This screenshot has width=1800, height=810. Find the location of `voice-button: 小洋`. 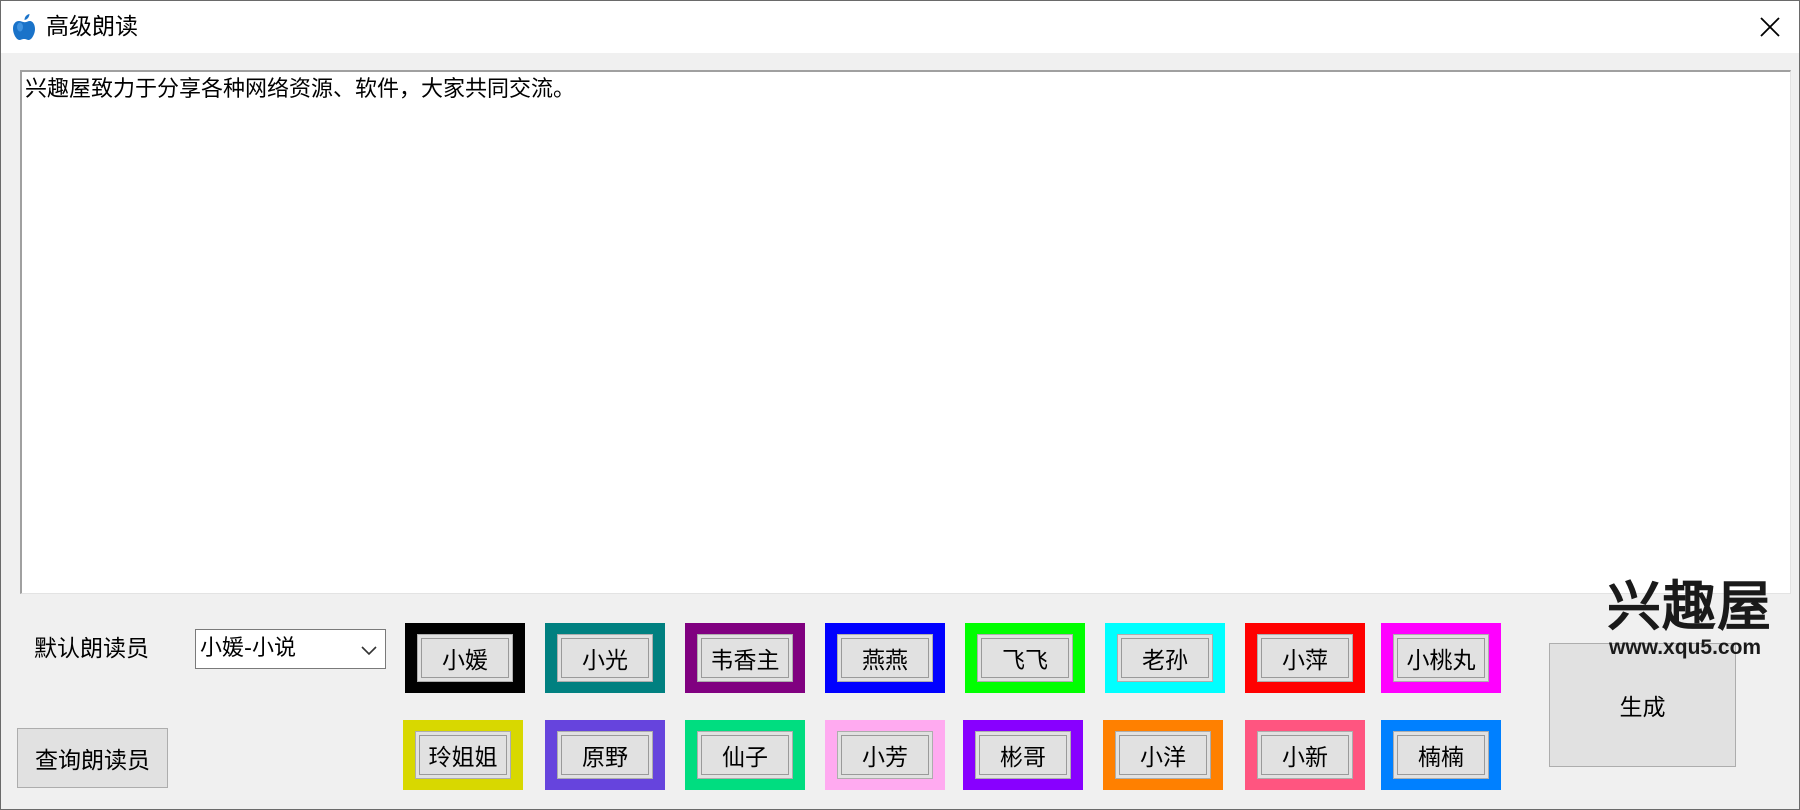

voice-button: 小洋 is located at coordinates (1163, 755).